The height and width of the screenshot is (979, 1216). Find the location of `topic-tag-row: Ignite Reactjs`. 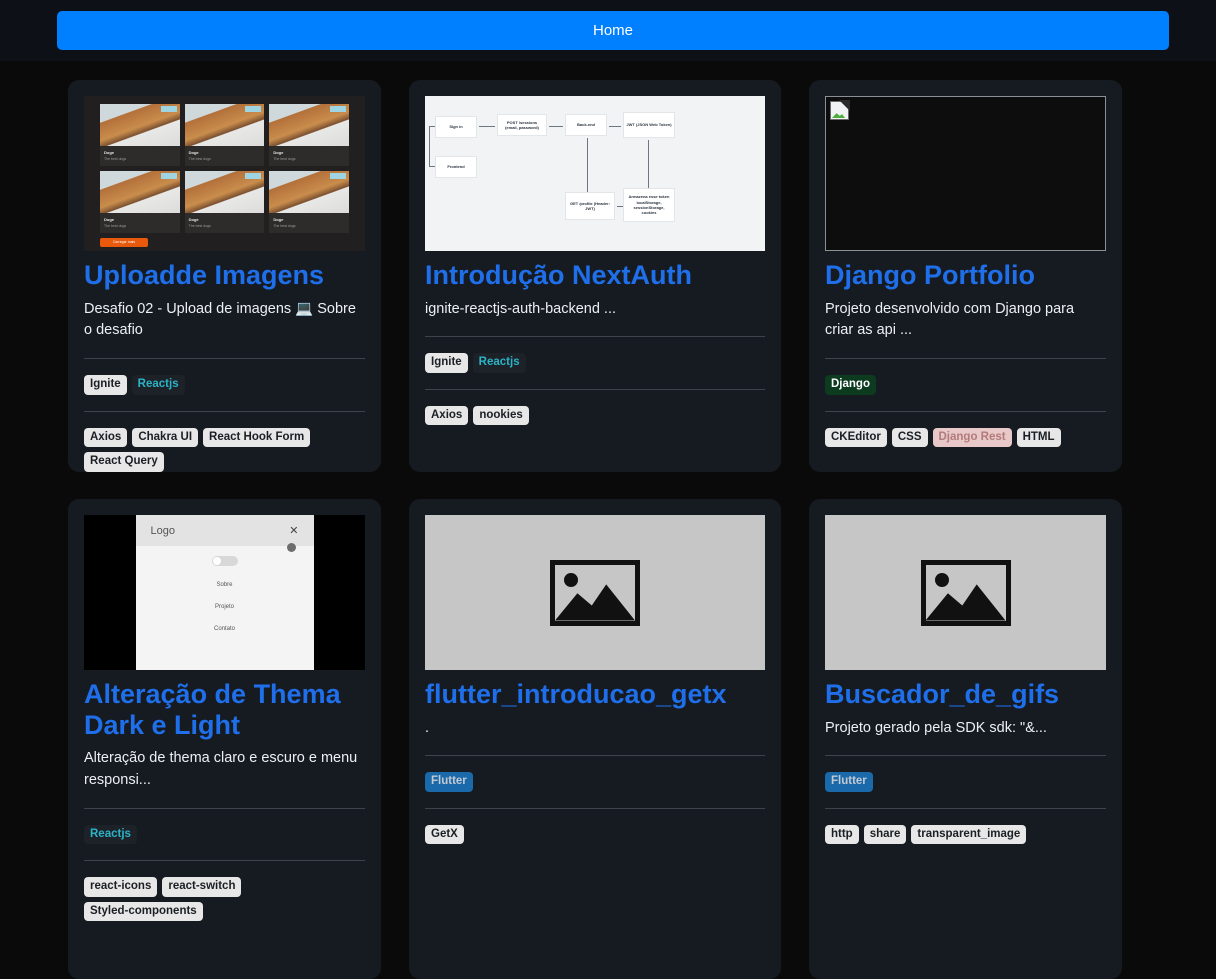

topic-tag-row: Ignite Reactjs is located at coordinates (224, 385).